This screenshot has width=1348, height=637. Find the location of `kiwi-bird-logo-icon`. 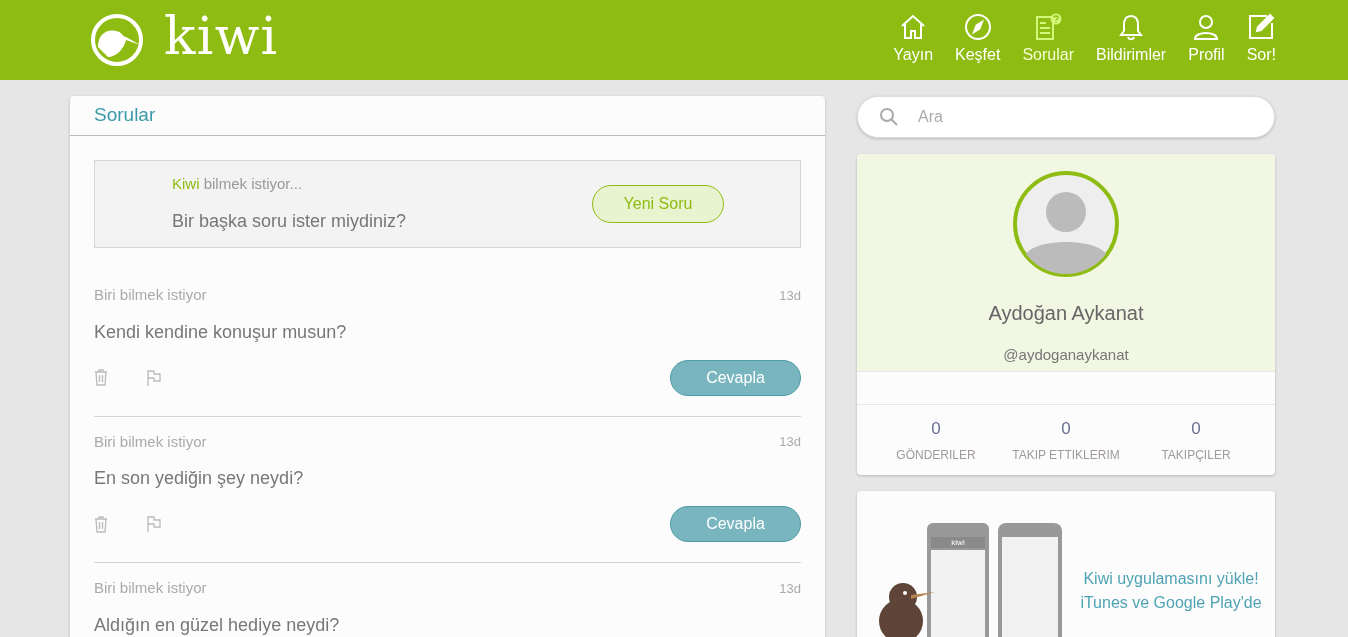

kiwi-bird-logo-icon is located at coordinates (117, 40).